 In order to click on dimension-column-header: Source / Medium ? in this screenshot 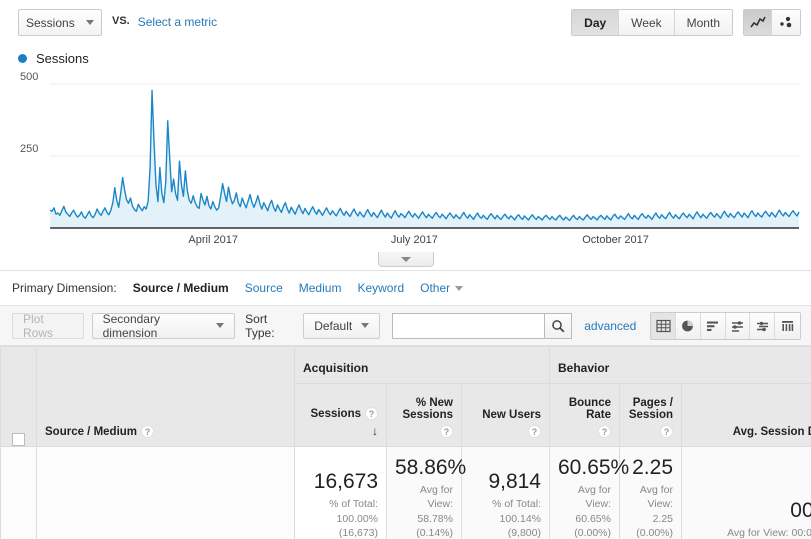, I will do `click(165, 396)`.